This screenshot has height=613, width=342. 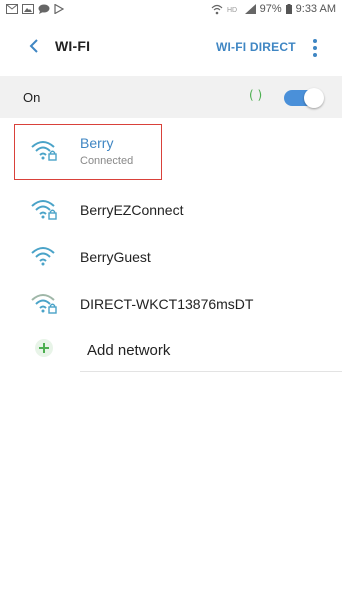 I want to click on plus-icon, so click(x=48, y=350).